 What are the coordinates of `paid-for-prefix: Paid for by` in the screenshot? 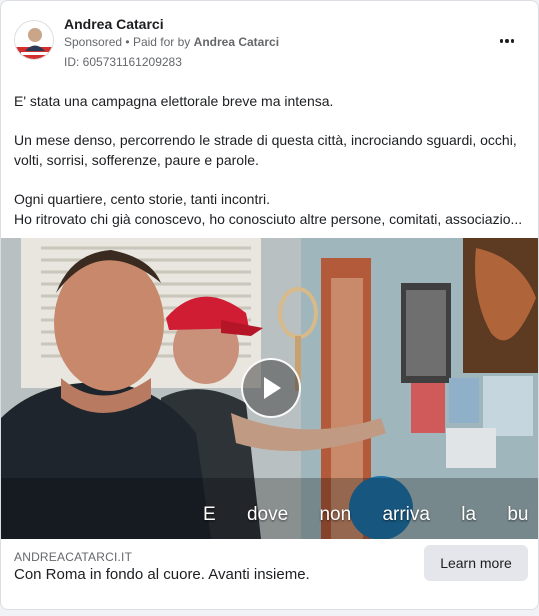 It's located at (161, 42).